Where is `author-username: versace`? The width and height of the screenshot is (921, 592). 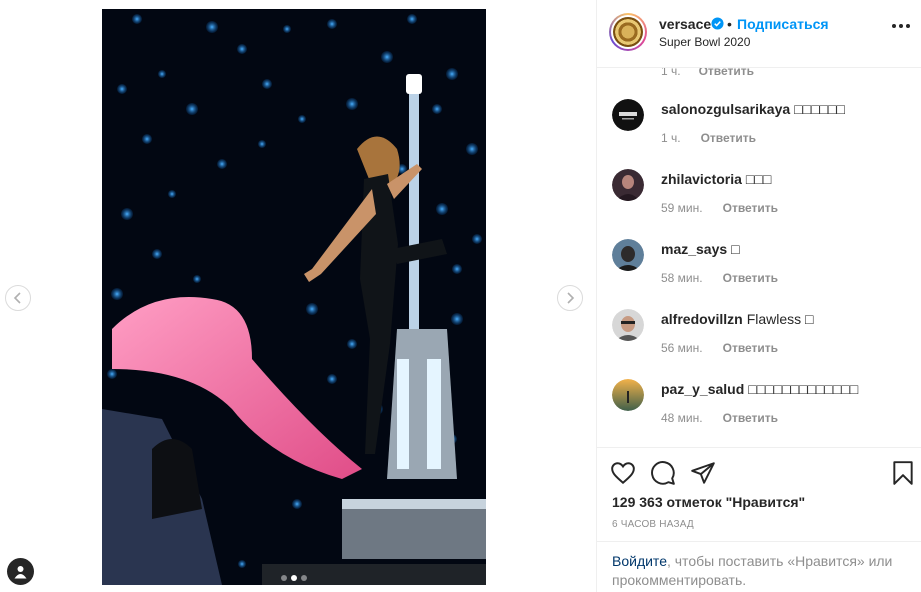 author-username: versace is located at coordinates (685, 24).